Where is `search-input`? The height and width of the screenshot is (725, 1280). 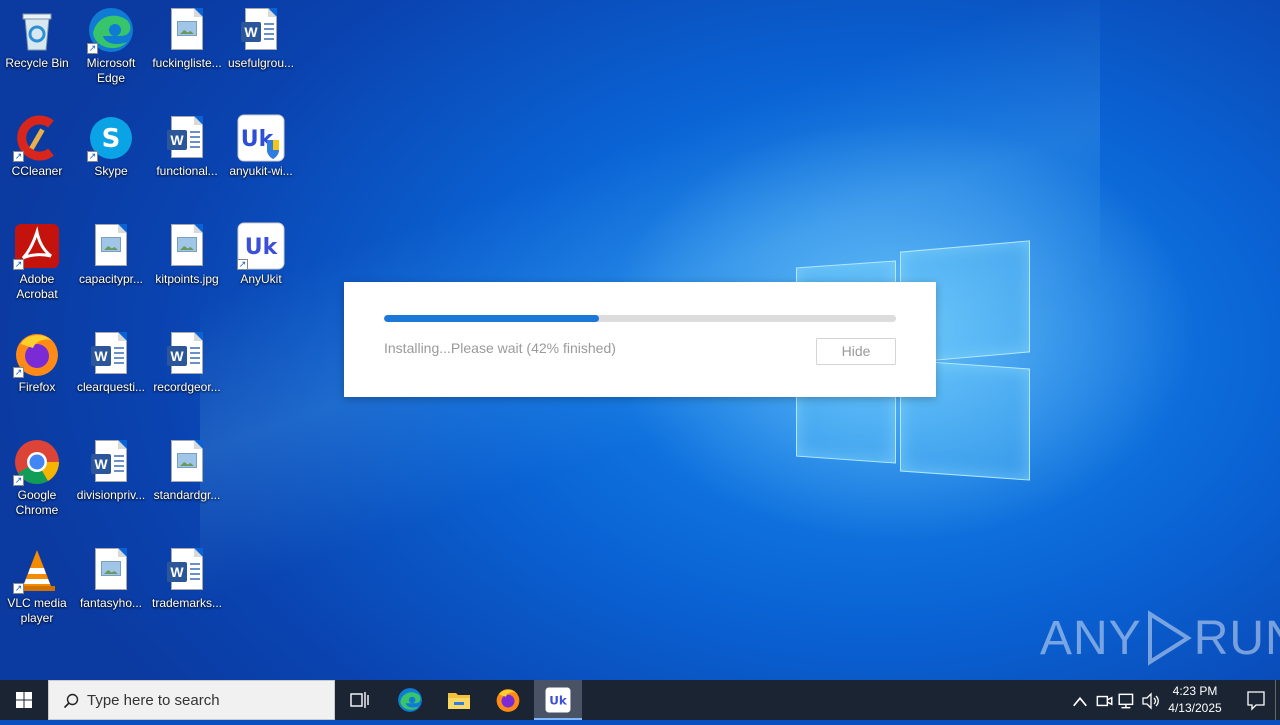 search-input is located at coordinates (207, 700).